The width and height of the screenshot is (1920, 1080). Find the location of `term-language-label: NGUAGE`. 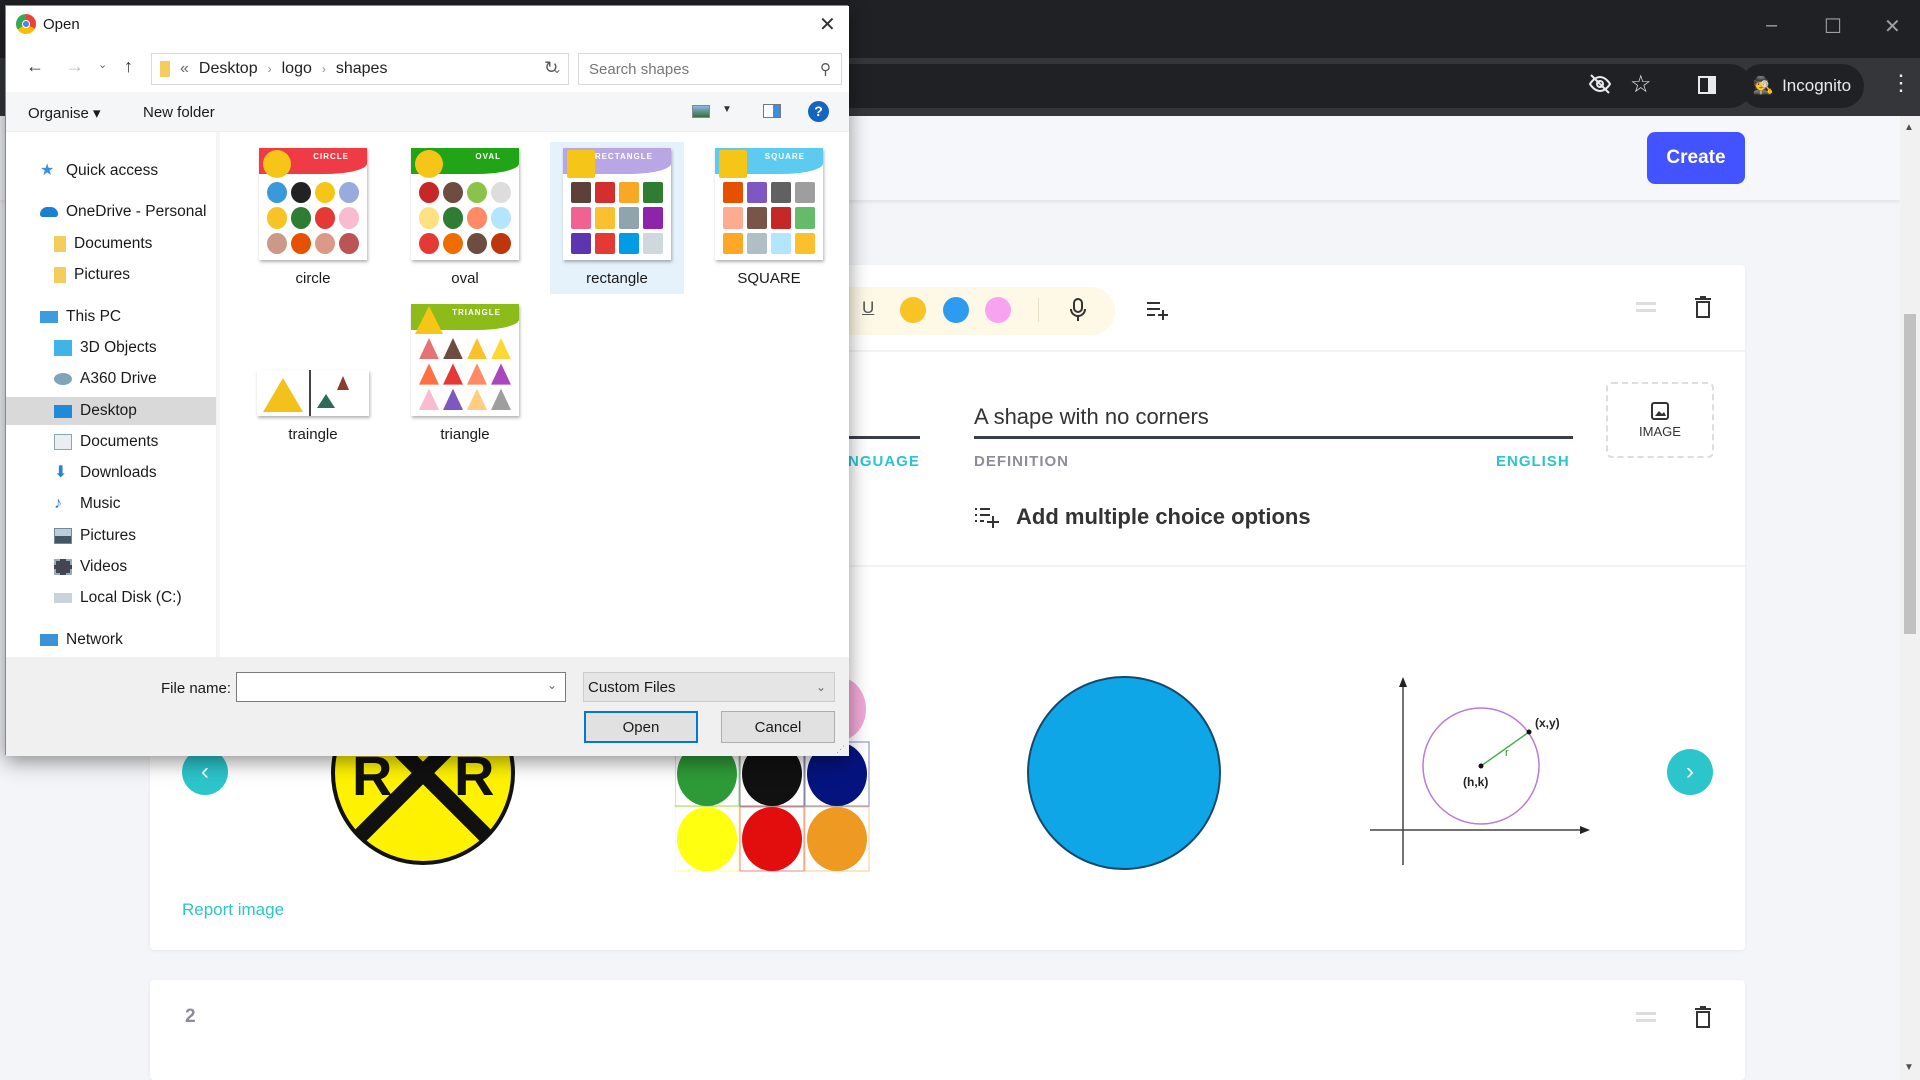

term-language-label: NGUAGE is located at coordinates (884, 461).